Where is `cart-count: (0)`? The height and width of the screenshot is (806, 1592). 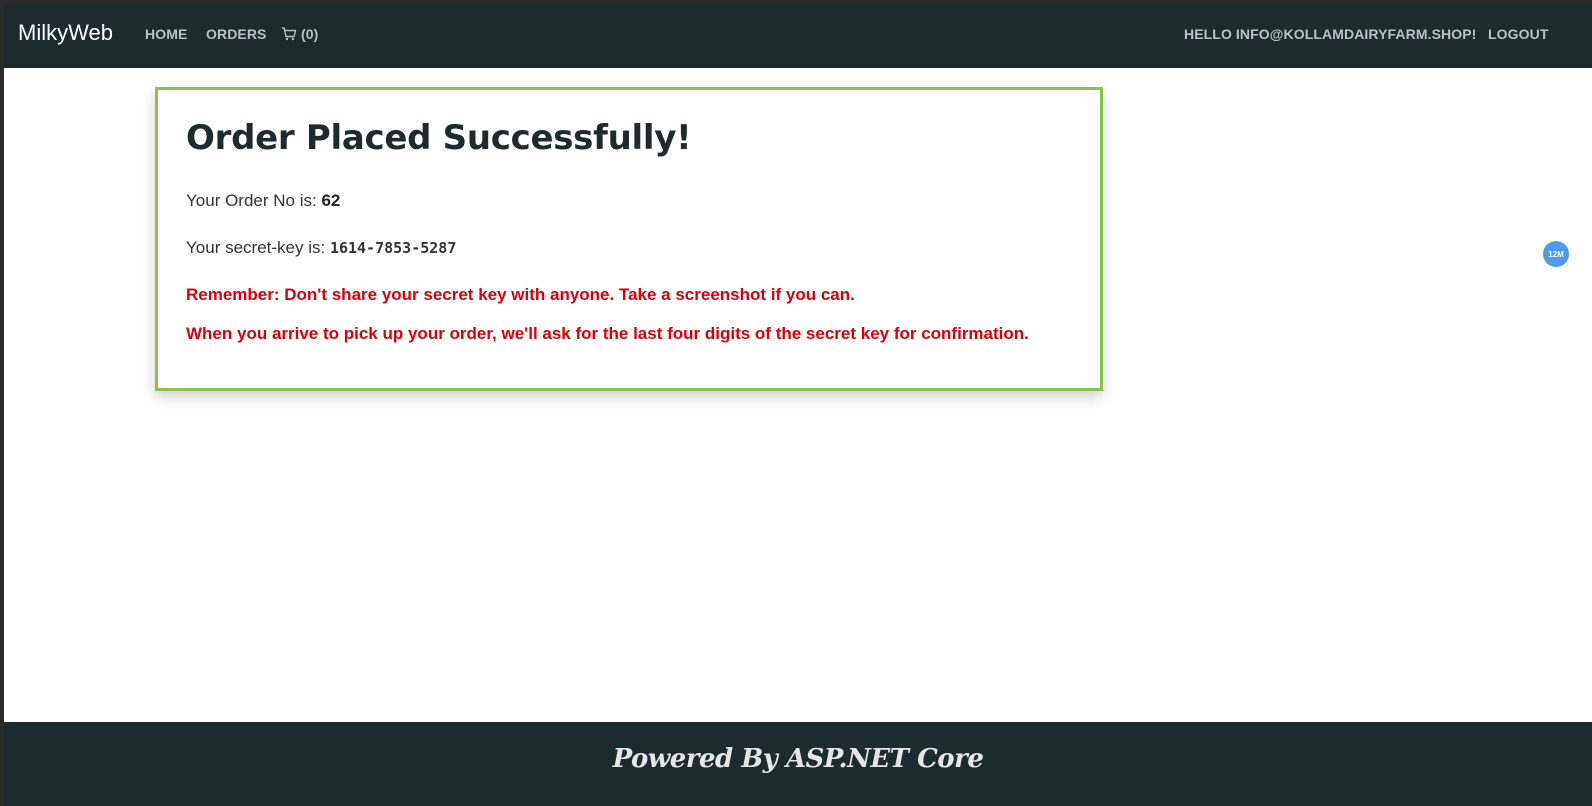 cart-count: (0) is located at coordinates (310, 34).